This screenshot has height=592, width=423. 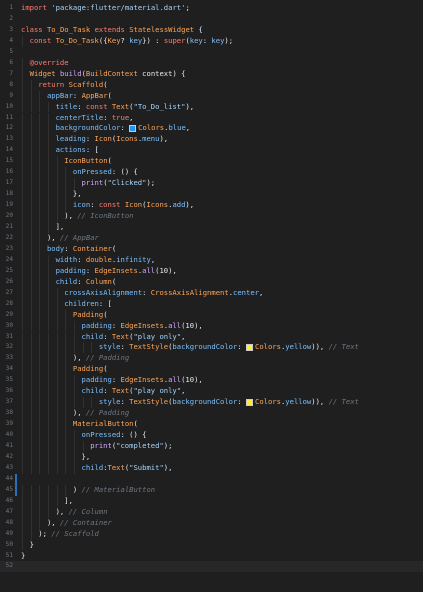 I want to click on code-line: 9 appBar: AppBar(, so click(x=211, y=96).